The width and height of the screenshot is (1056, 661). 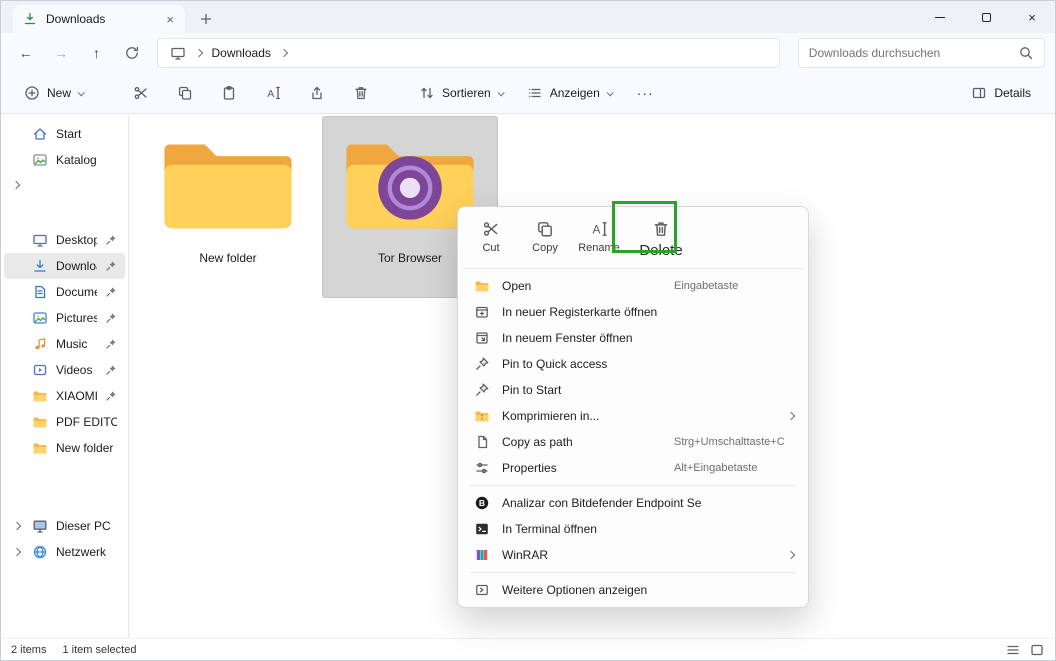 What do you see at coordinates (574, 93) in the screenshot?
I see `view-button-label: Anzeigen` at bounding box center [574, 93].